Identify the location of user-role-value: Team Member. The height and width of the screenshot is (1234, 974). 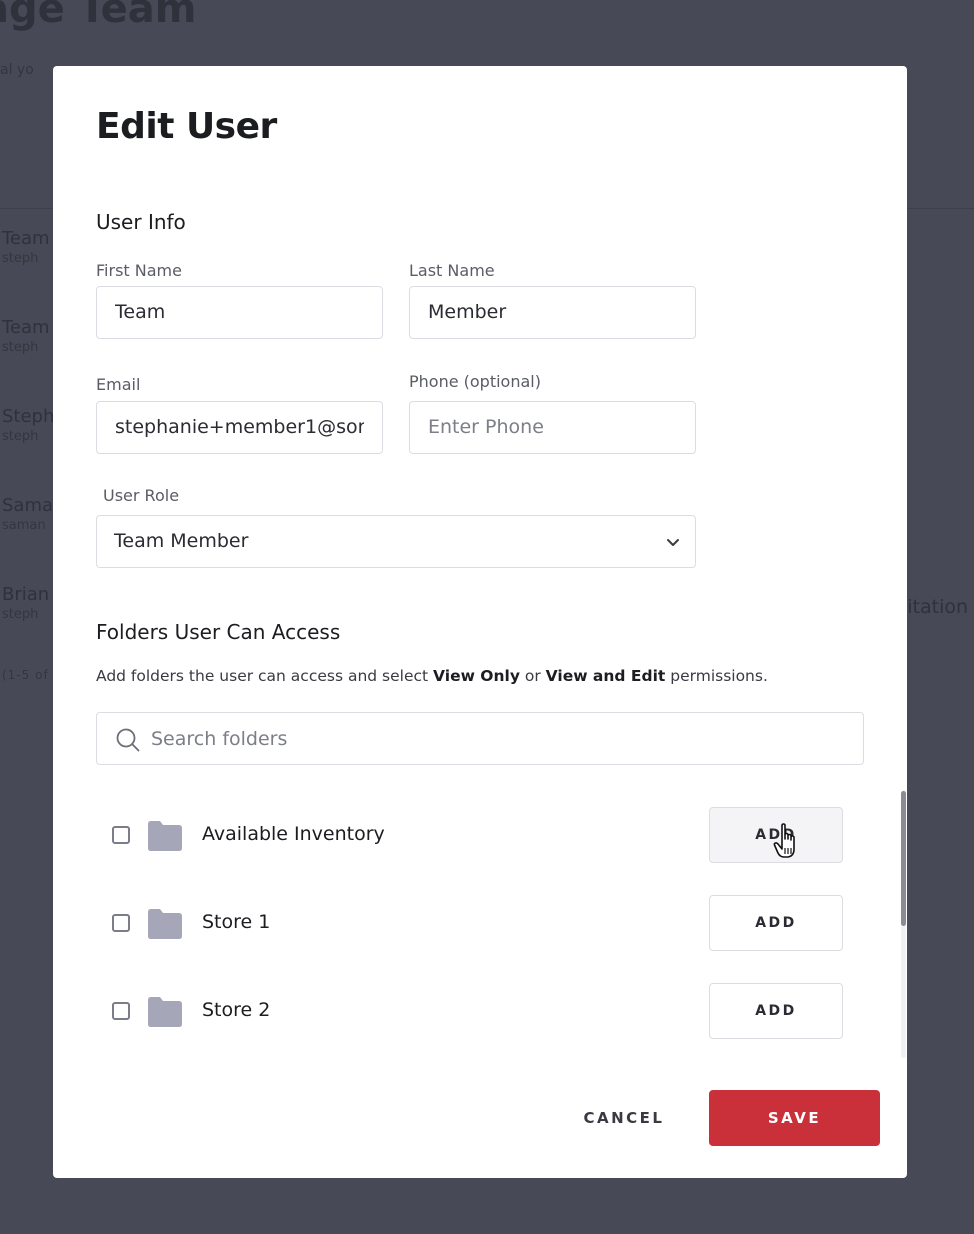
(181, 541).